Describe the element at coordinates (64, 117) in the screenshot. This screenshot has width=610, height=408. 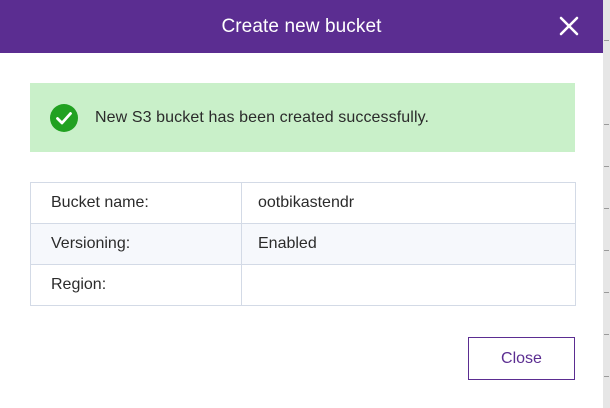
I see `check-circle-icon` at that location.